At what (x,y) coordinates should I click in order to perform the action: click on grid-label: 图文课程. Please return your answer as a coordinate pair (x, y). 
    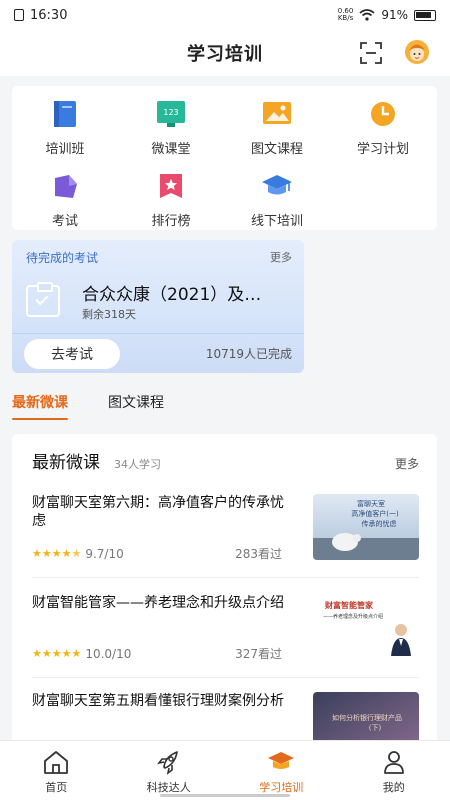
    Looking at the image, I should click on (276, 149).